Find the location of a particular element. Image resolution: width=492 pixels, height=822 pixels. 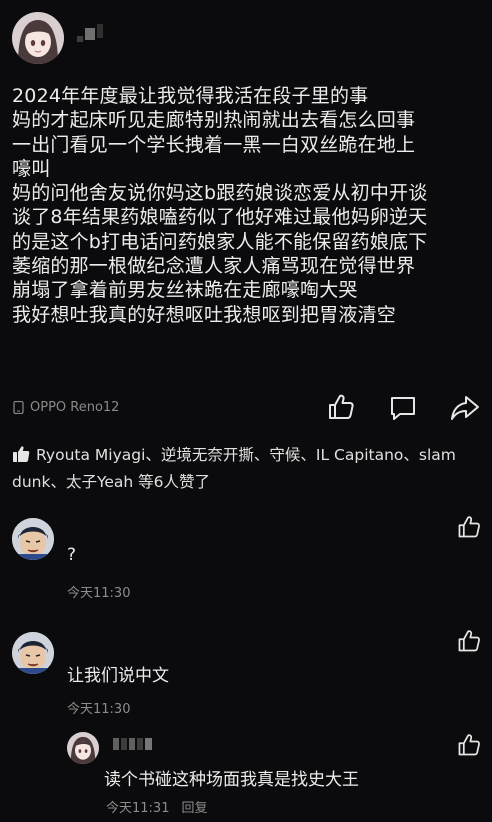

post-line: 妈的才起床听见走廊特别热闹就出去看怎么回事 is located at coordinates (214, 120).